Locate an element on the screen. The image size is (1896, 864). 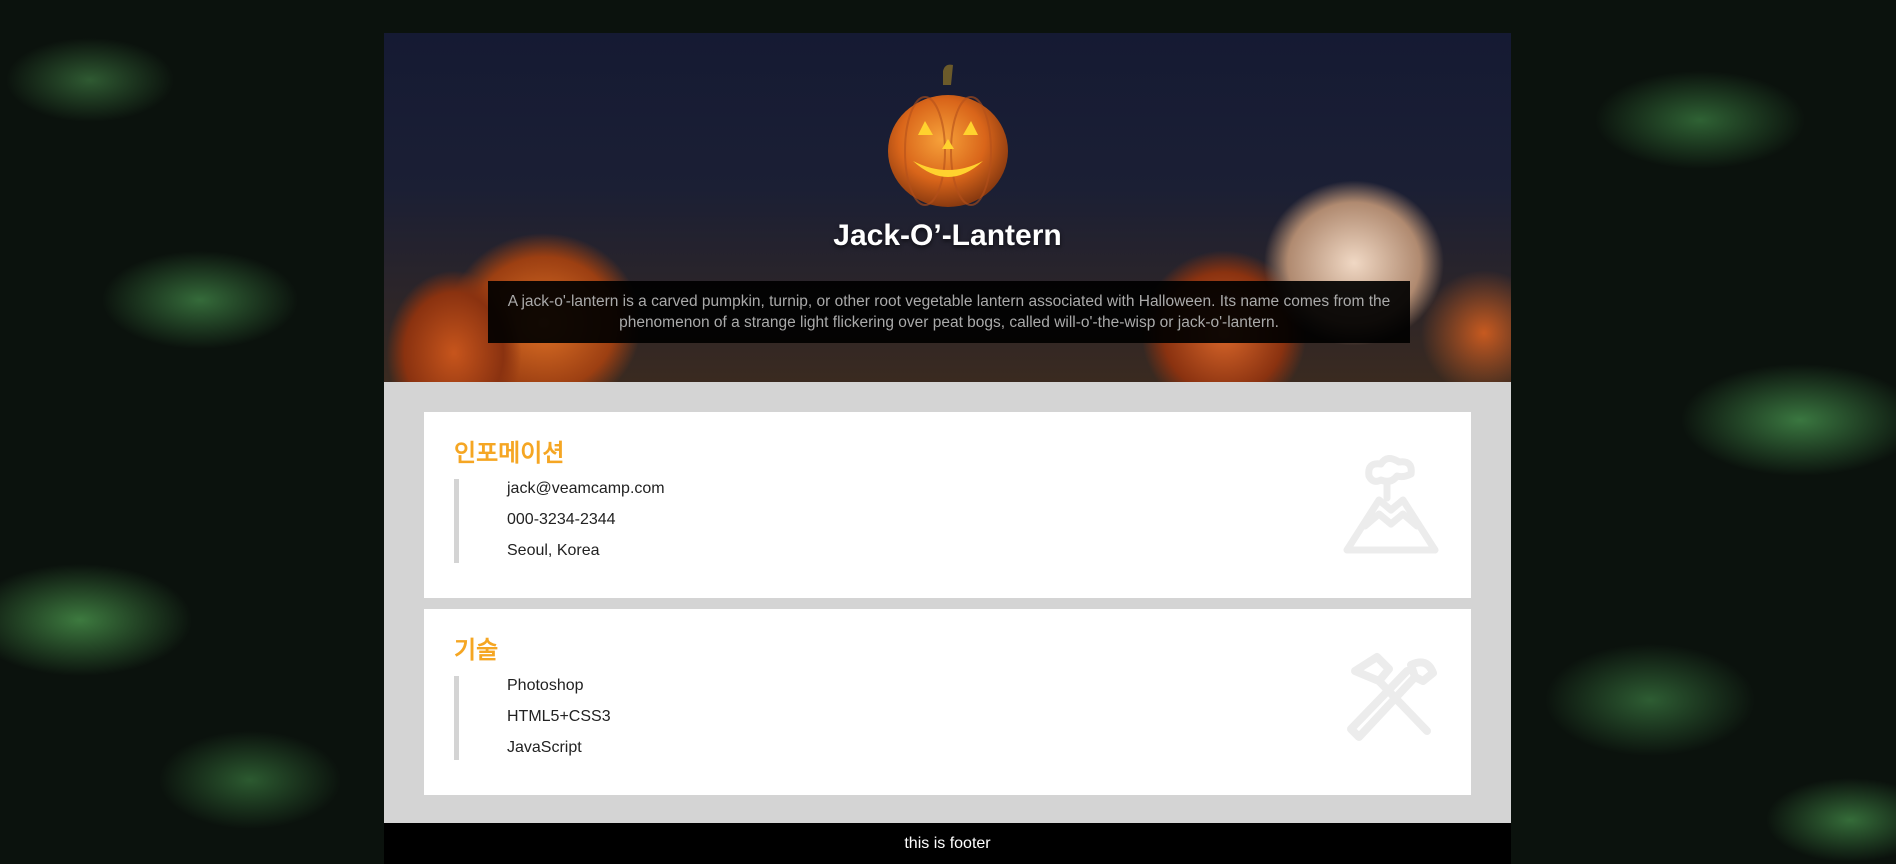
footer: this is footer is located at coordinates (947, 843).